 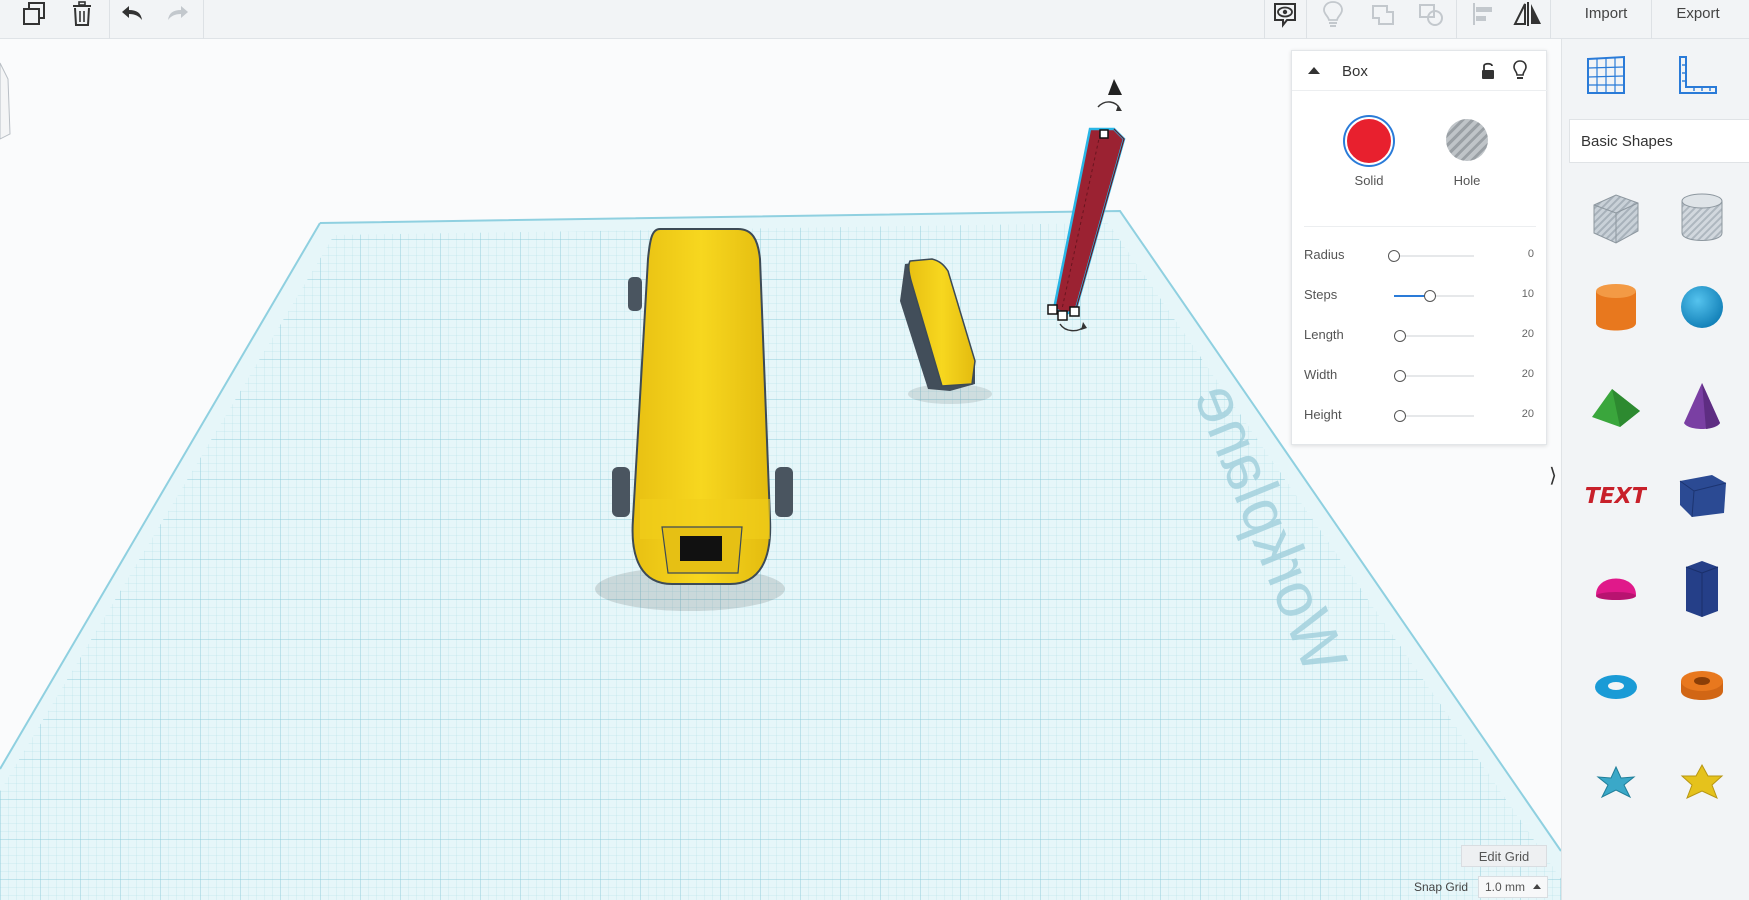 I want to click on align-icon, so click(x=1483, y=14).